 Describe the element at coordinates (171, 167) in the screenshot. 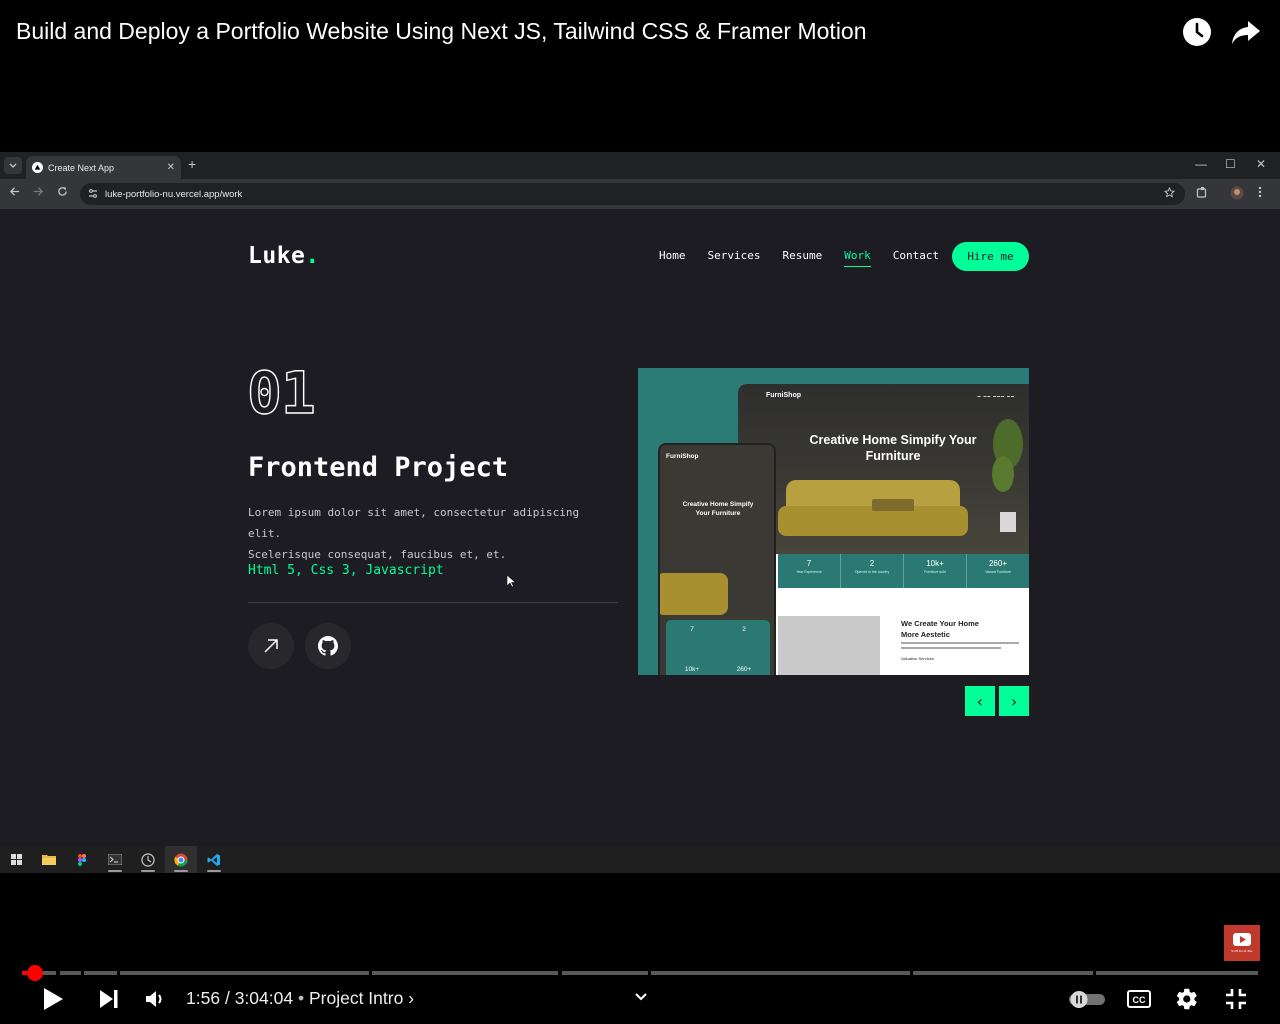

I see `tab-close-icon: ✕` at that location.